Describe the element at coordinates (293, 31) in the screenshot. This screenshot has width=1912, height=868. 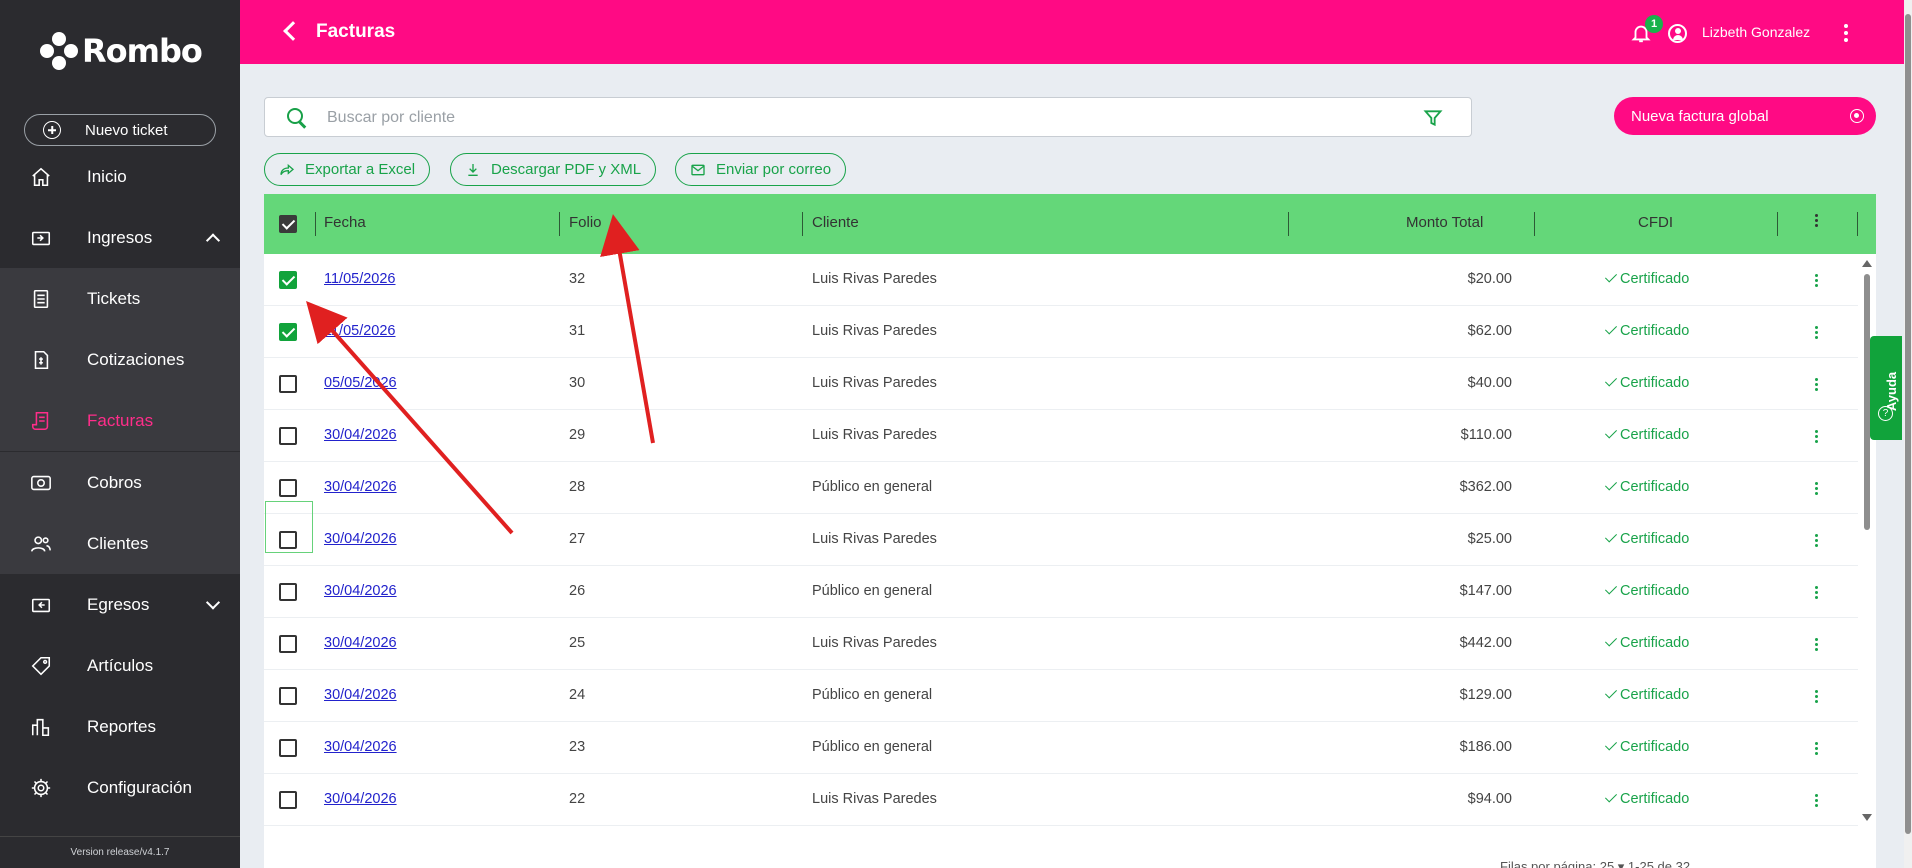
I see `back-arrow-icon` at that location.